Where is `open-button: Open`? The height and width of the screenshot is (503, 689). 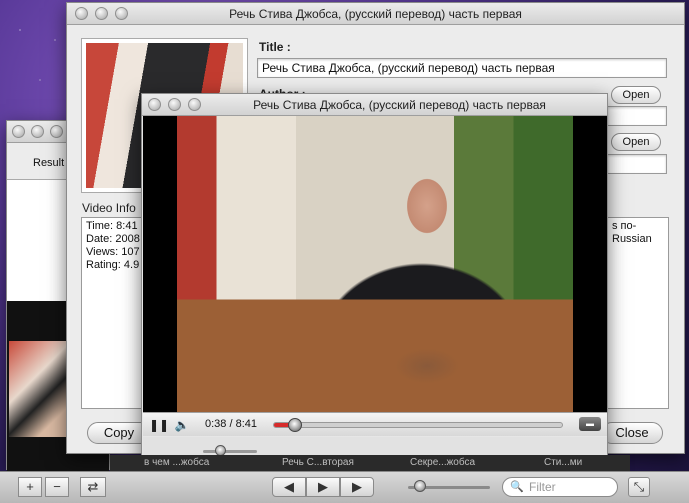
open-button: Open is located at coordinates (636, 95).